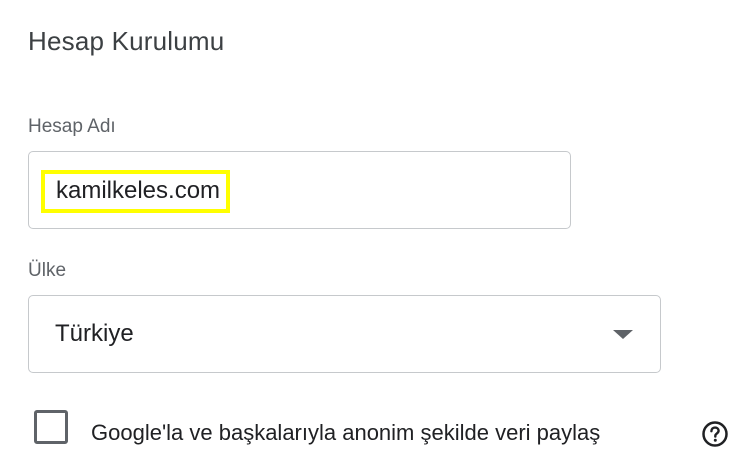 The width and height of the screenshot is (754, 476). Describe the element at coordinates (94, 333) in the screenshot. I see `country-selected-value: Türkiye` at that location.